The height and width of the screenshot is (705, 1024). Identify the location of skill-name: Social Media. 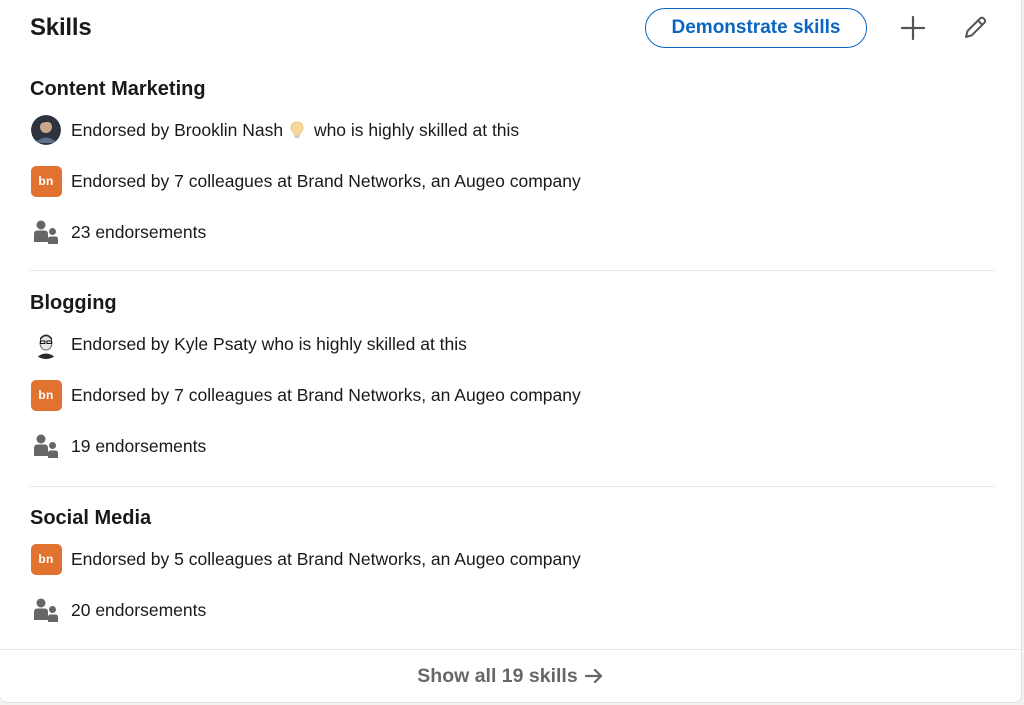
(512, 518).